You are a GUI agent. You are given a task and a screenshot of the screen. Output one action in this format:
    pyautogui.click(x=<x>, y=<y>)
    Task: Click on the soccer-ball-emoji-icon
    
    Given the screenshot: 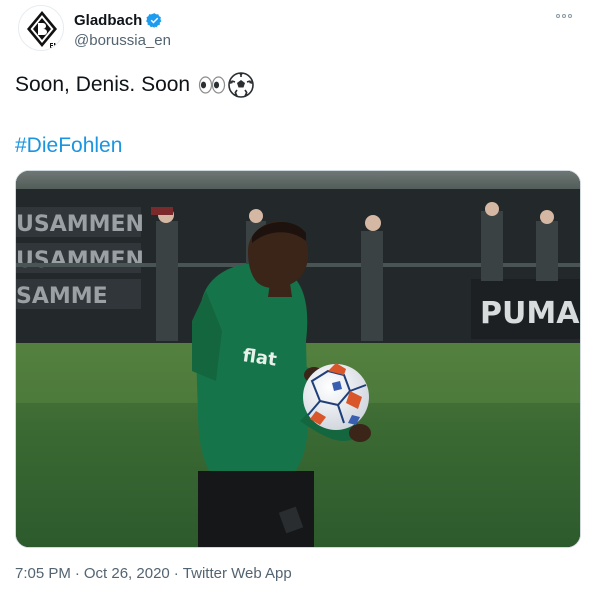 What is the action you would take?
    pyautogui.click(x=241, y=85)
    